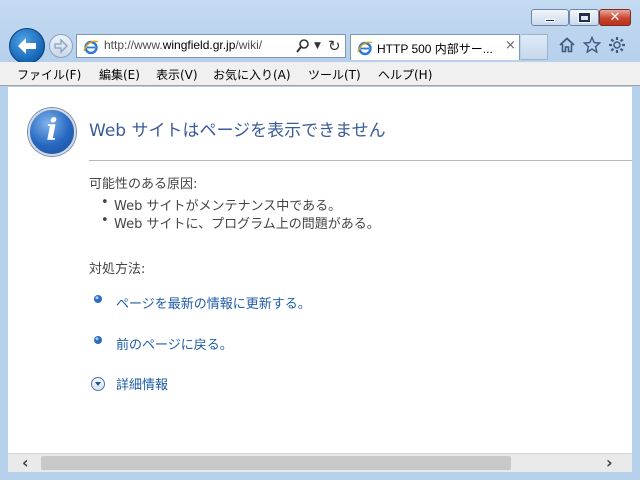 The width and height of the screenshot is (640, 480). Describe the element at coordinates (317, 46) in the screenshot. I see `address-dropdown-icon: ▼` at that location.